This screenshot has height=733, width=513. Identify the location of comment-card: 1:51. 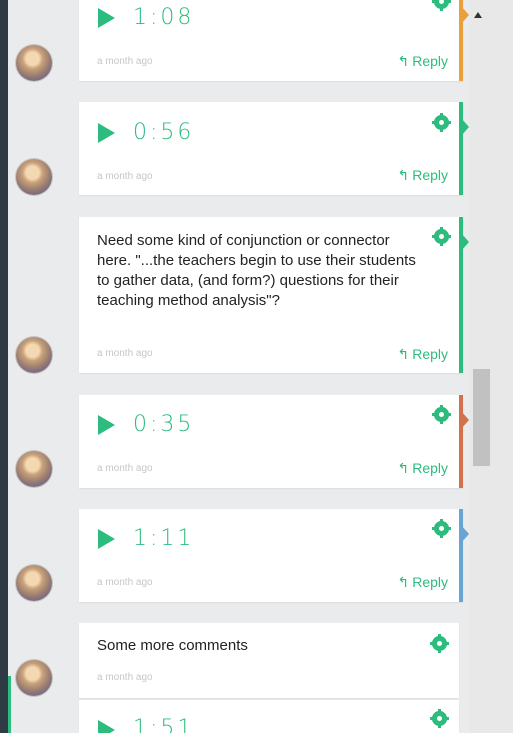
(269, 716).